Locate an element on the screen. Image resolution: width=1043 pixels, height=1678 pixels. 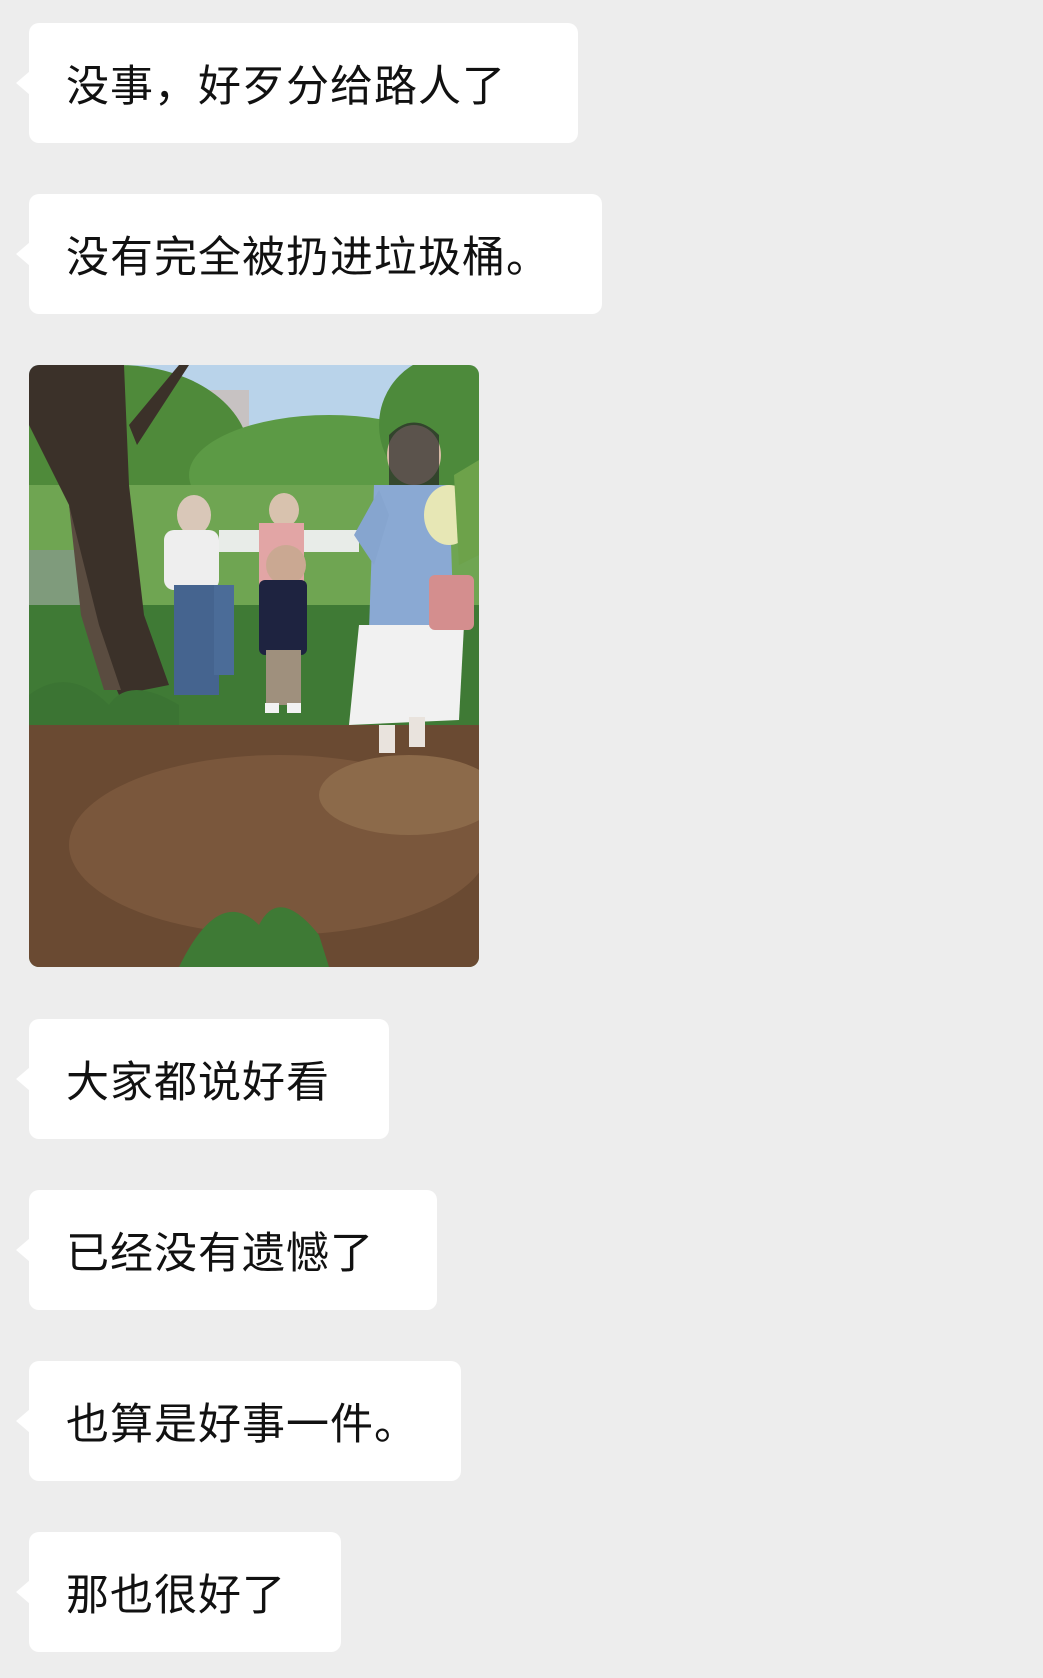
message-bubble: 没事，好歹分给路人了 is located at coordinates (297, 83).